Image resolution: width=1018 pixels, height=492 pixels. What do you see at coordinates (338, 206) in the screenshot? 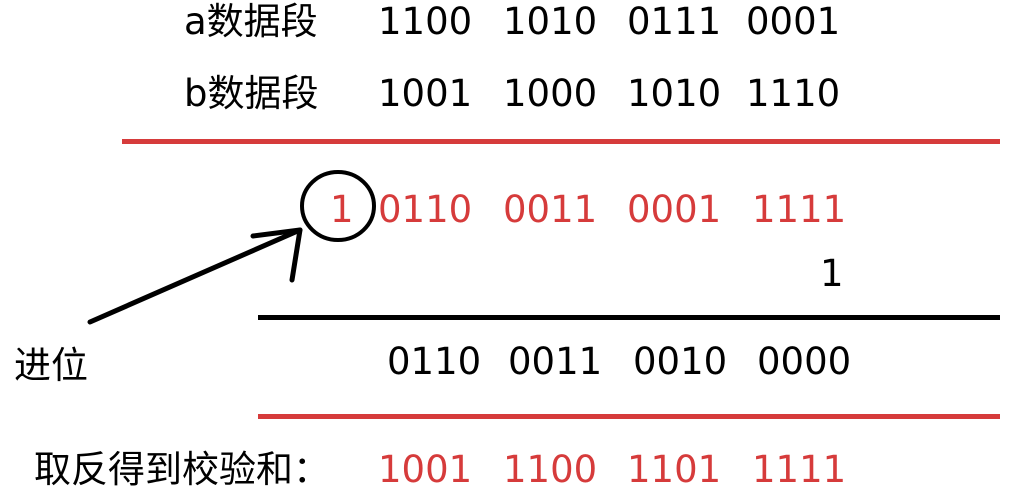
I see `carry-circle` at bounding box center [338, 206].